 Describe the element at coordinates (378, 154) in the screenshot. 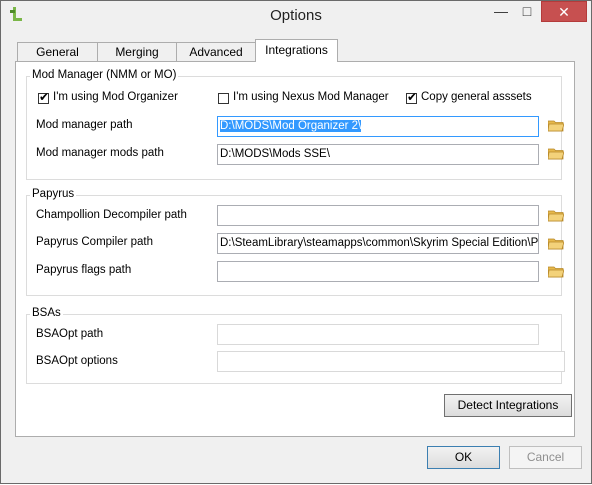

I see `mods-path-field: D:\MODS\Mods SSE\` at that location.